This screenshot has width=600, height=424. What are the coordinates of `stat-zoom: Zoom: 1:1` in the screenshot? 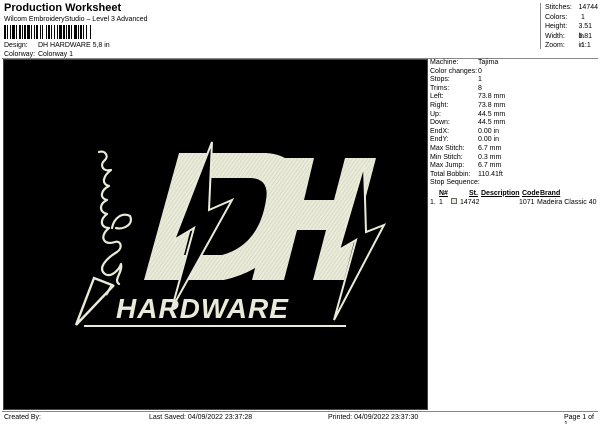 It's located at (571, 46).